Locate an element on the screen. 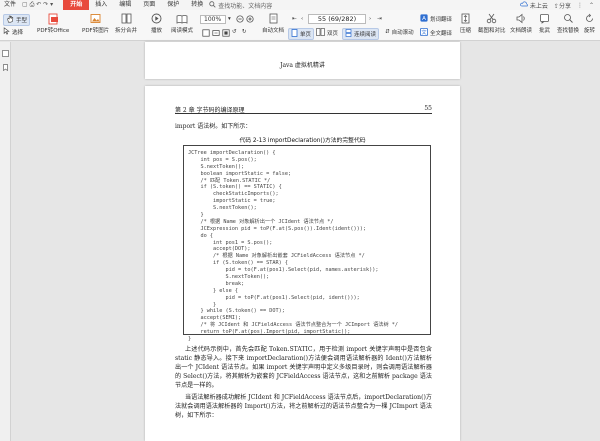  next-page-icon: › is located at coordinates (370, 19).